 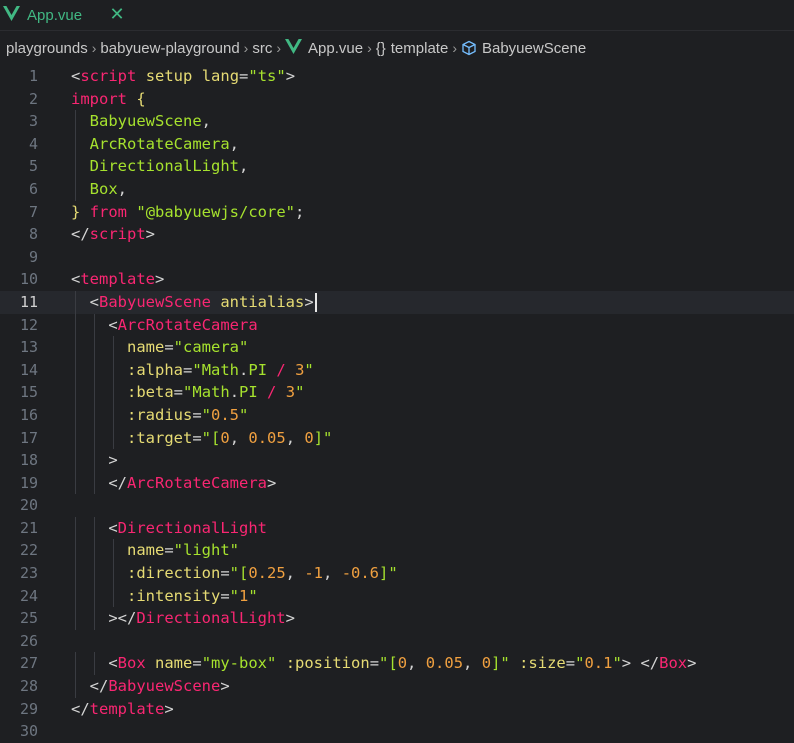 I want to click on close-icon: ✕, so click(x=117, y=14).